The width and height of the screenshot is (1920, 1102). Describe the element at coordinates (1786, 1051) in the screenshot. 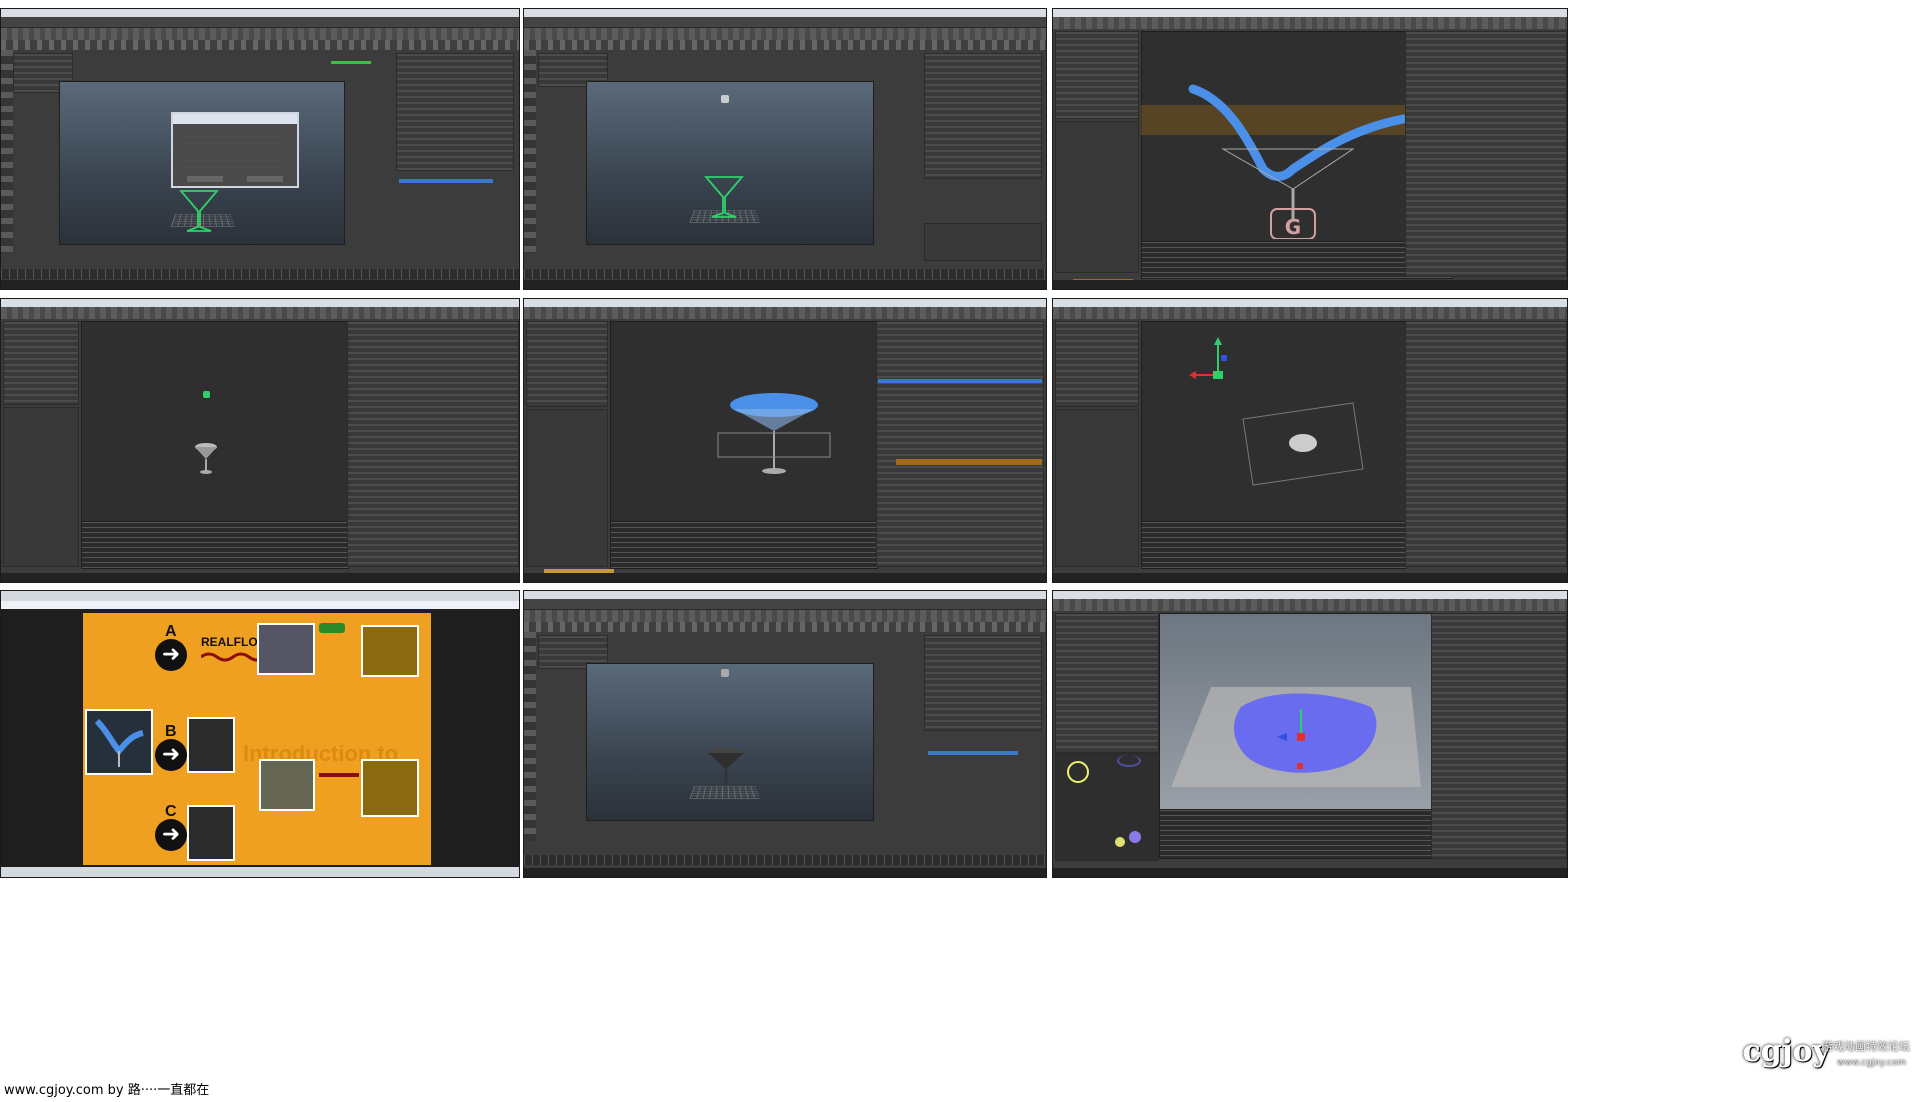

I see `cgjoy-watermark: cgjoy` at that location.